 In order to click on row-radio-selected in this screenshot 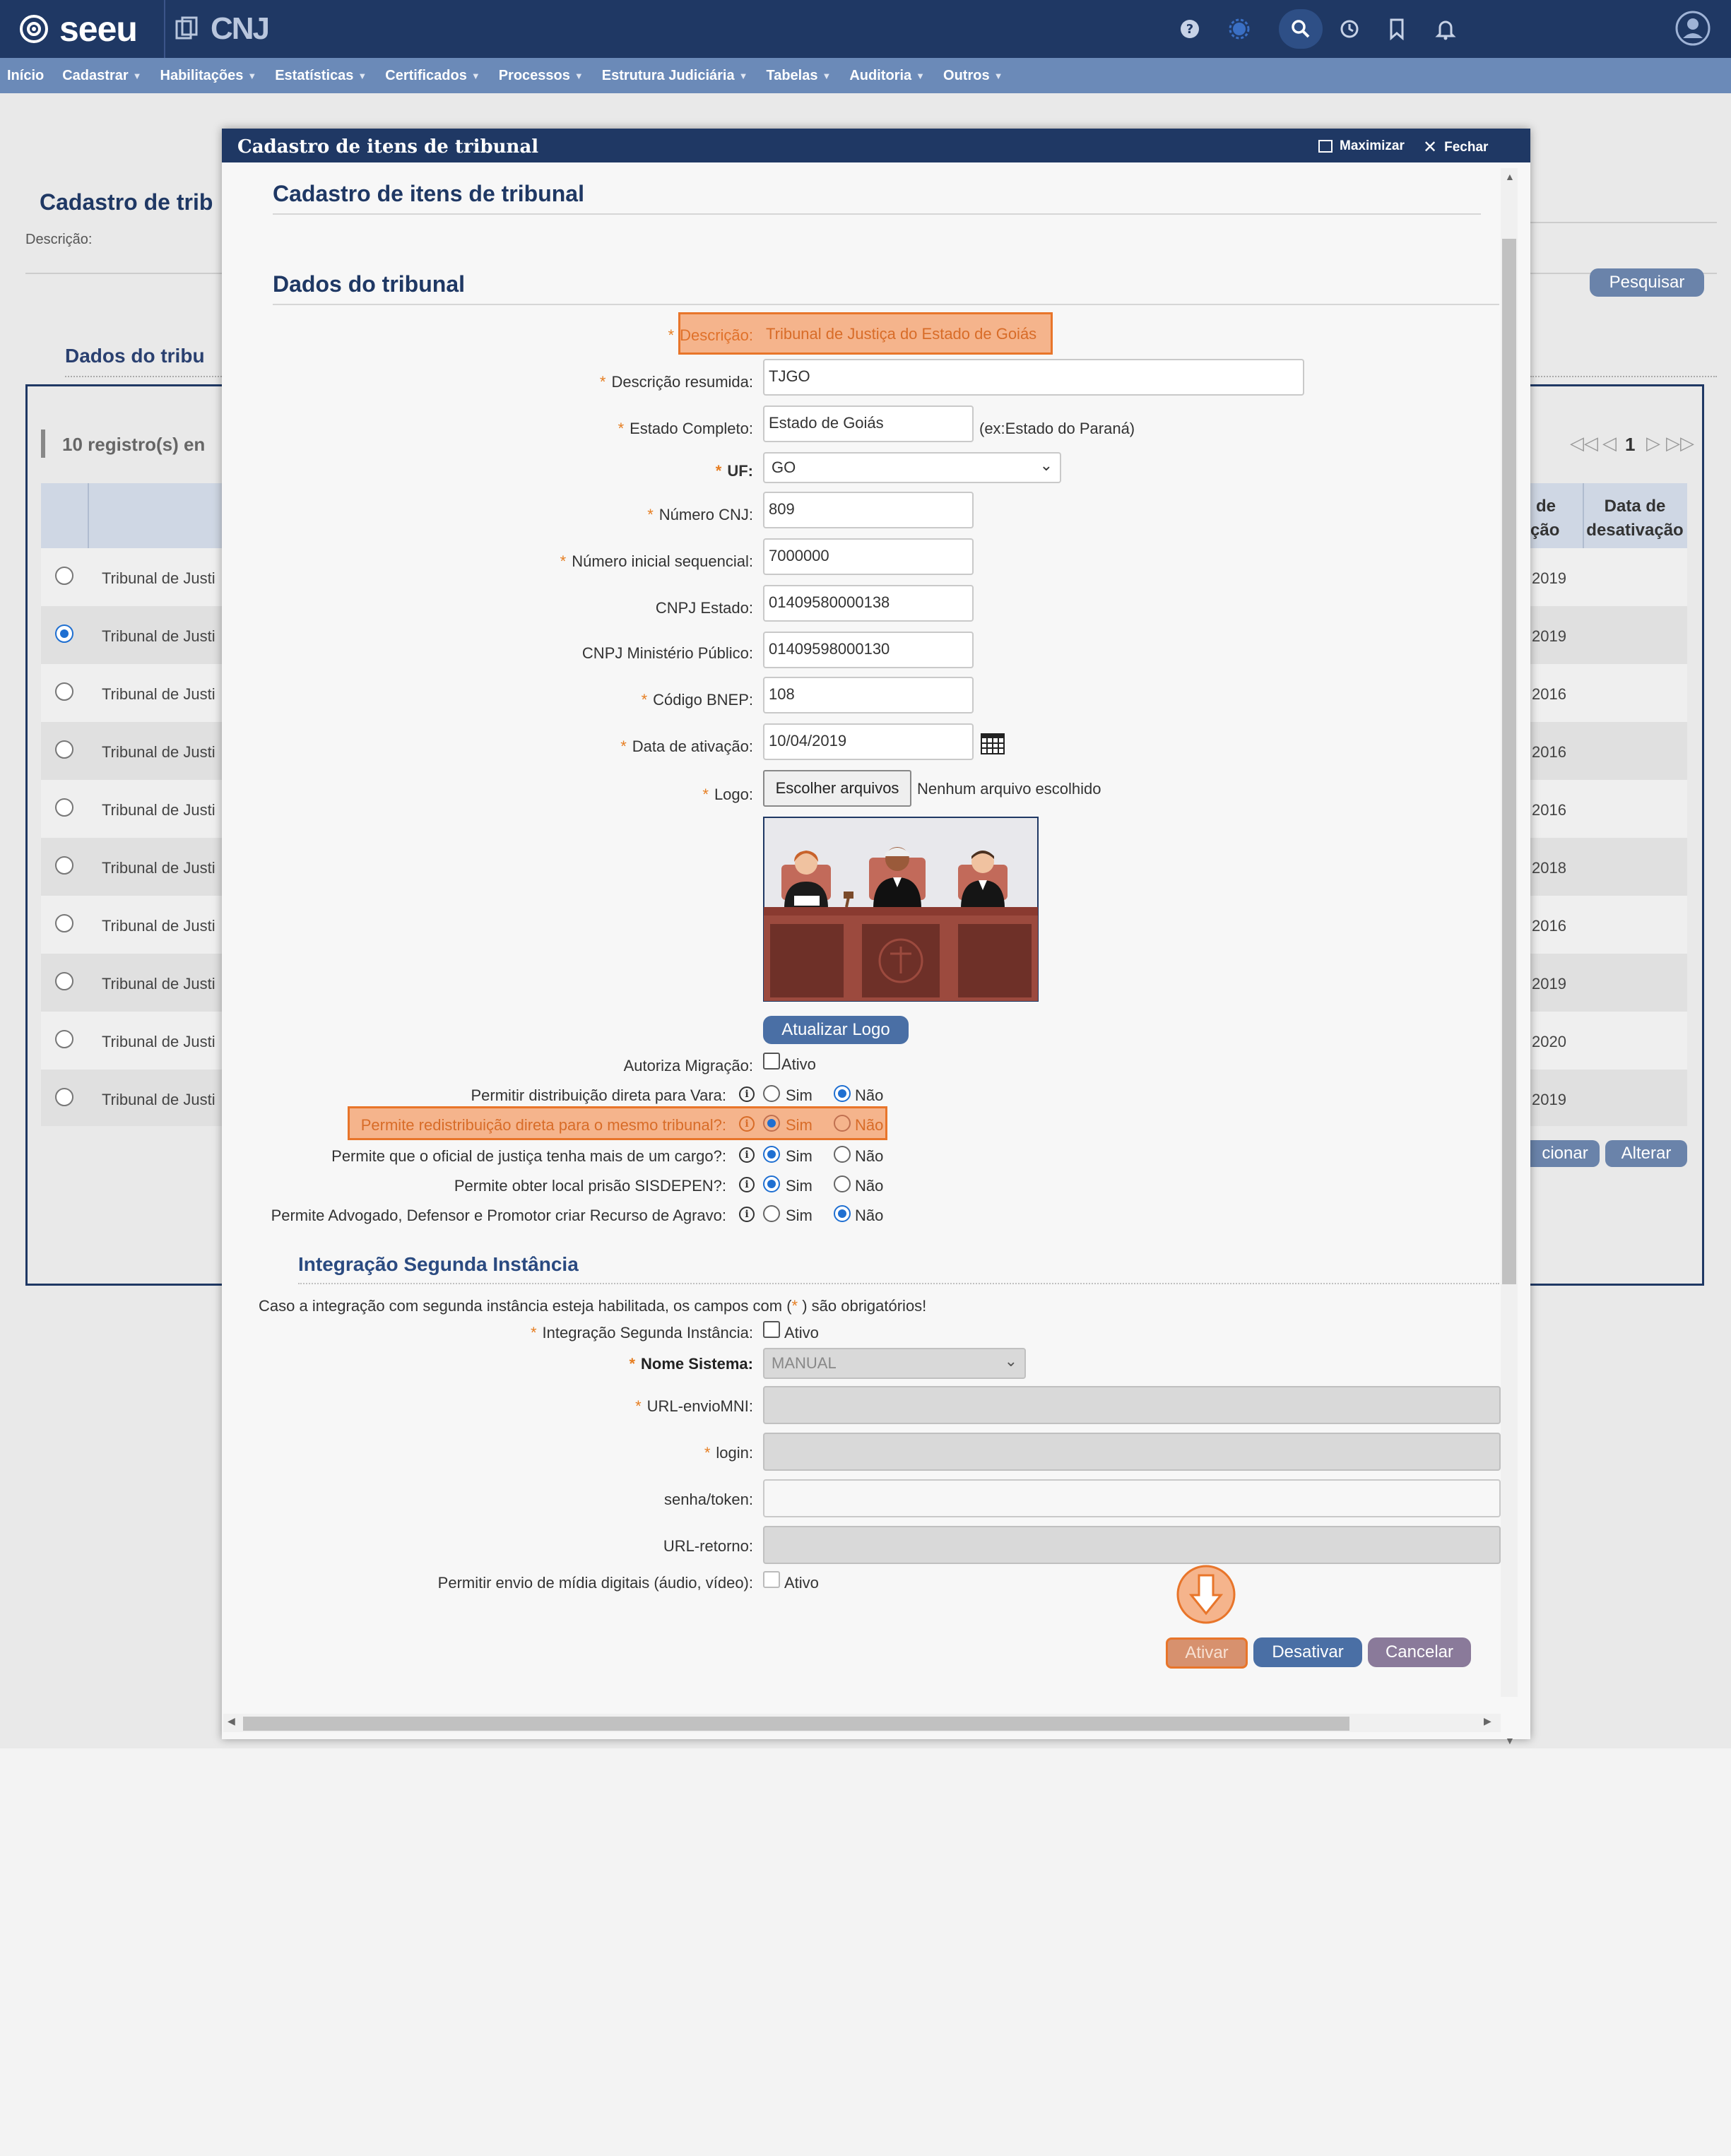, I will do `click(64, 633)`.